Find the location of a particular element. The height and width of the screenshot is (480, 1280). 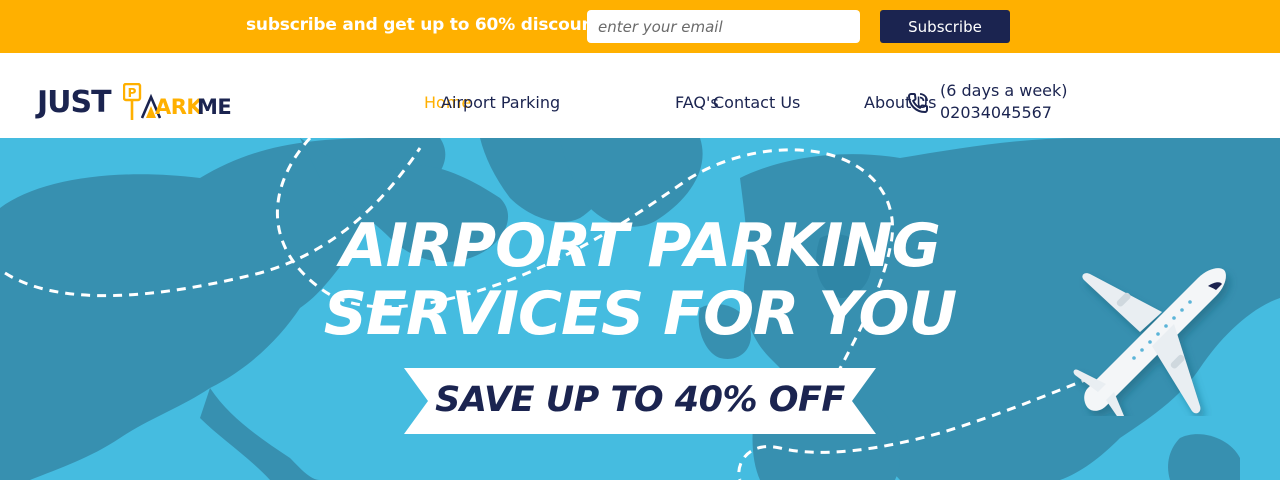

logo-pin-letter: P is located at coordinates (132, 93).